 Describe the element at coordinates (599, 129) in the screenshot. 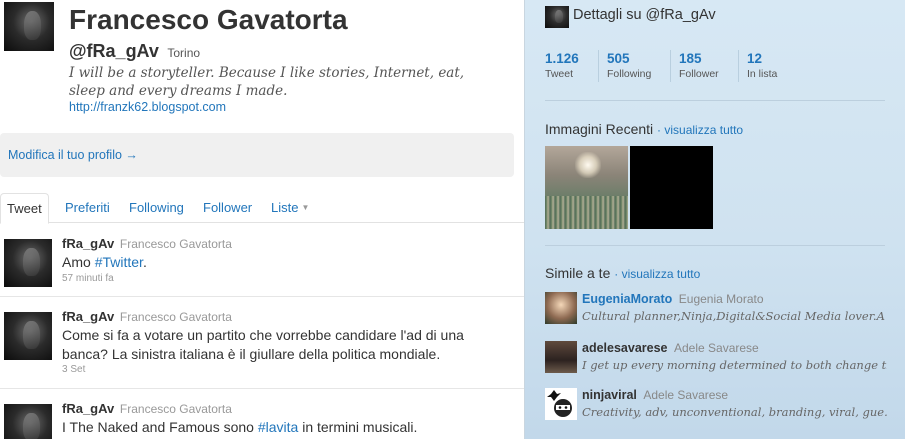

I see `recent-images-title: Immagini Recenti` at that location.